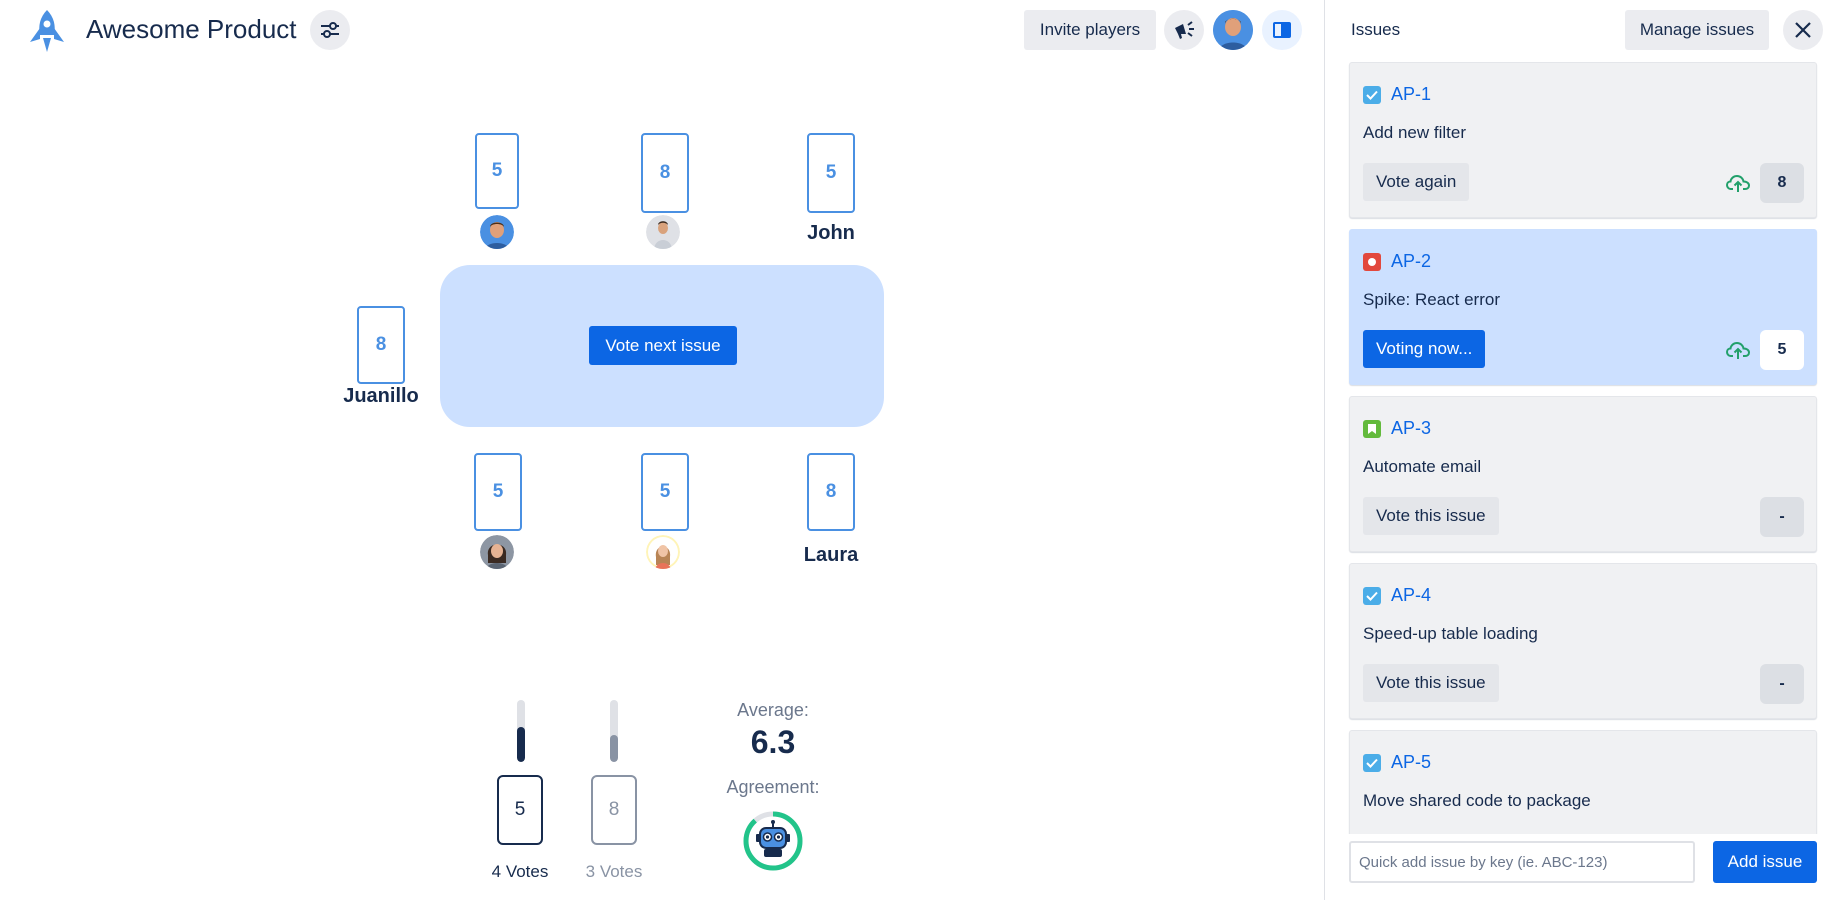 This screenshot has height=900, width=1840. I want to click on invite-players-button: Invite players, so click(1090, 30).